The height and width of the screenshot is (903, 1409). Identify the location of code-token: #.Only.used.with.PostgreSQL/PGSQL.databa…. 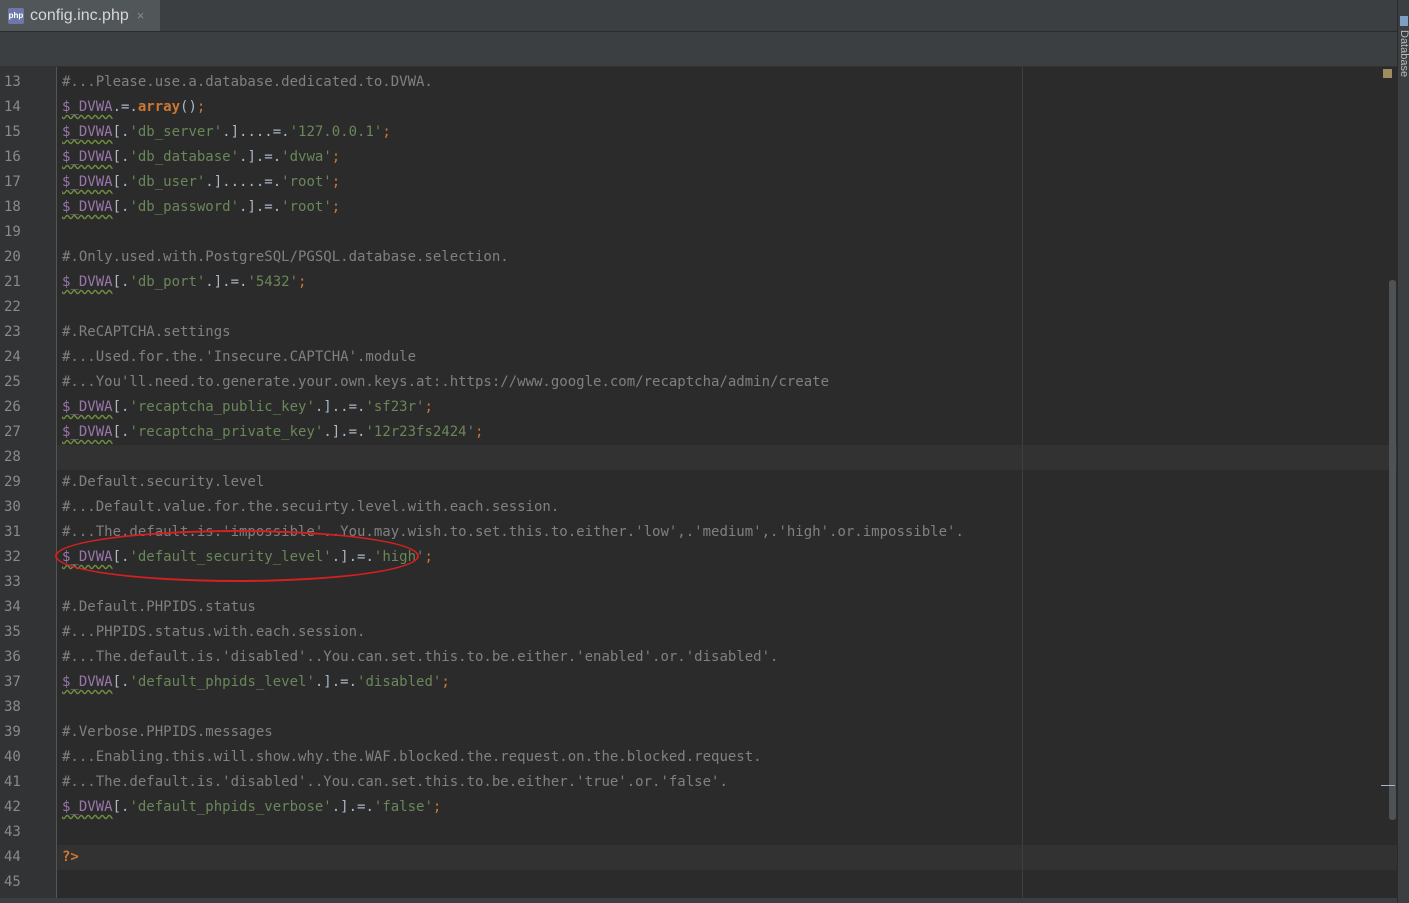
(285, 257).